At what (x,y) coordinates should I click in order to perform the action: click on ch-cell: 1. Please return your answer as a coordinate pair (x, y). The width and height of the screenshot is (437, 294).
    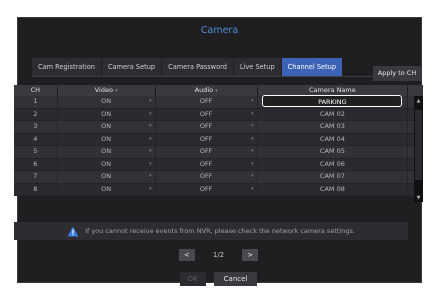
    Looking at the image, I should click on (36, 102).